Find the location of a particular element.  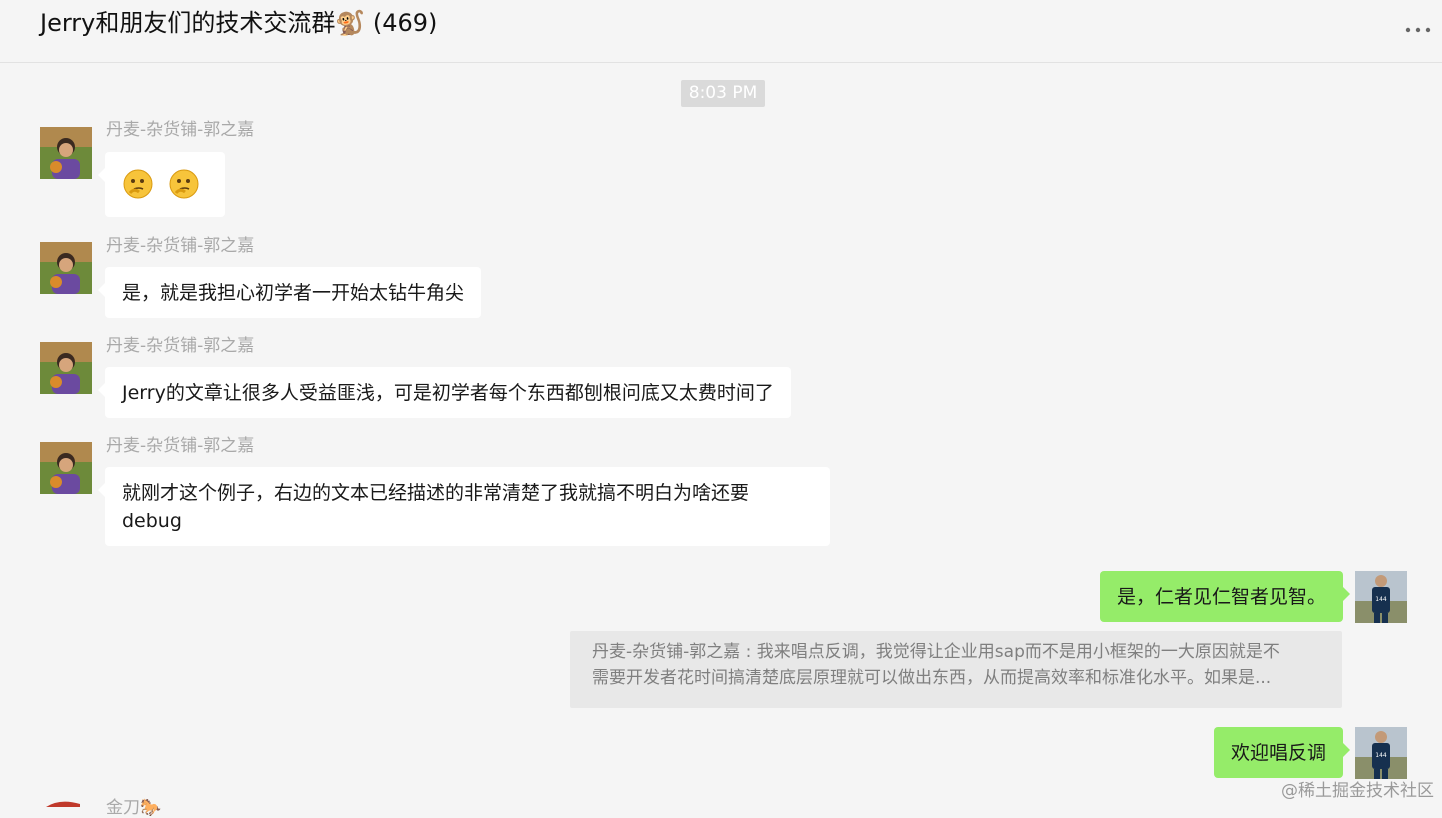

message-bubble: Jerry的文章让很多人受益匪浅，可是初学者每个东西都刨根问底又太费时间了 is located at coordinates (444, 392).